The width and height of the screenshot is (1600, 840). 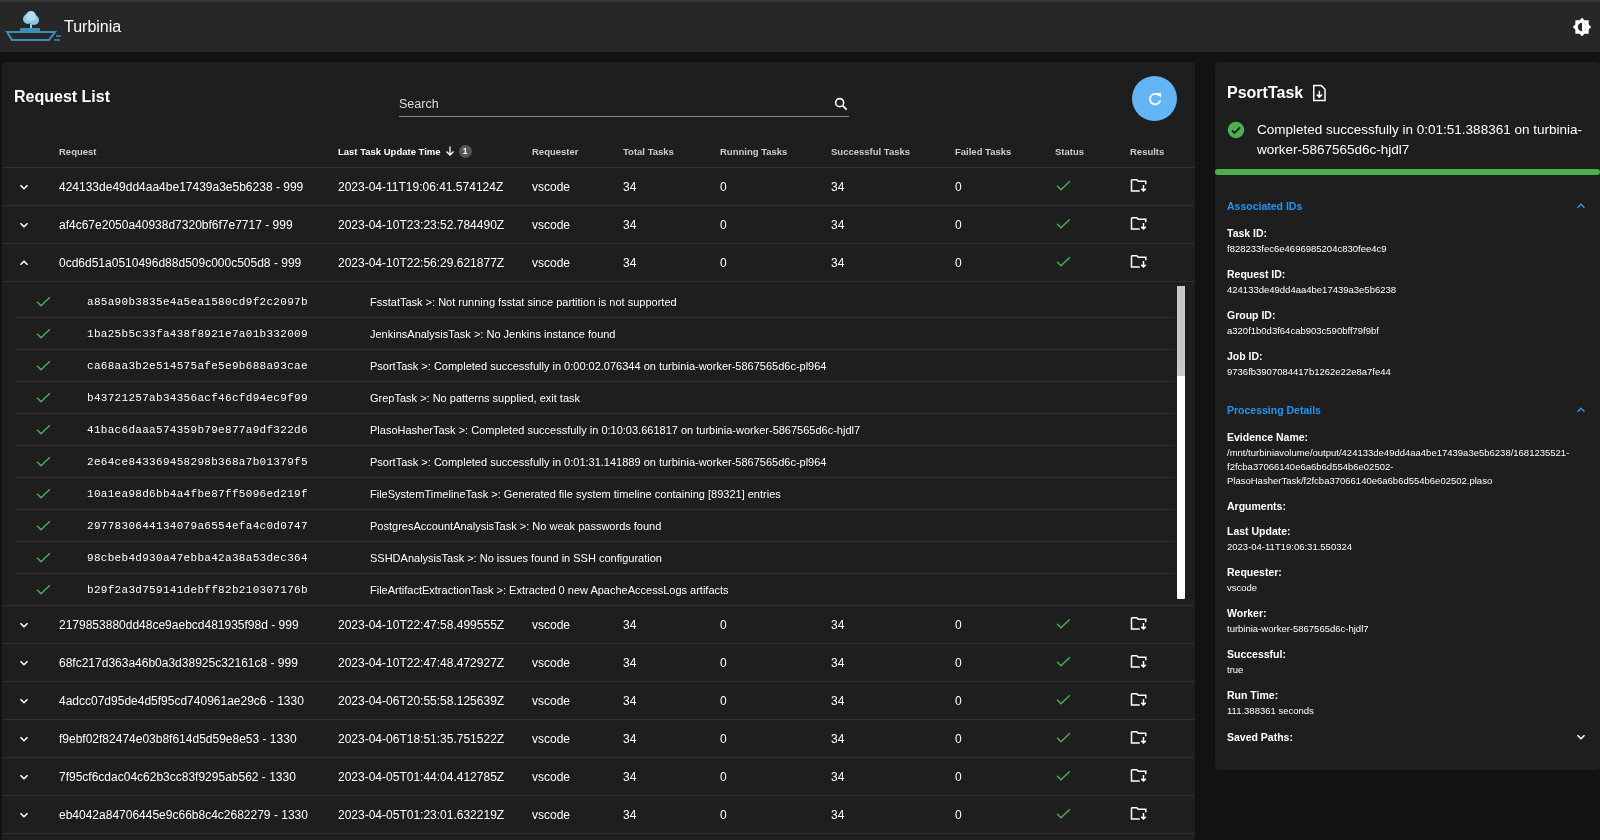 What do you see at coordinates (228, 461) in the screenshot?
I see `task-id: 2e64ce843369458298b368a7b01379f5` at bounding box center [228, 461].